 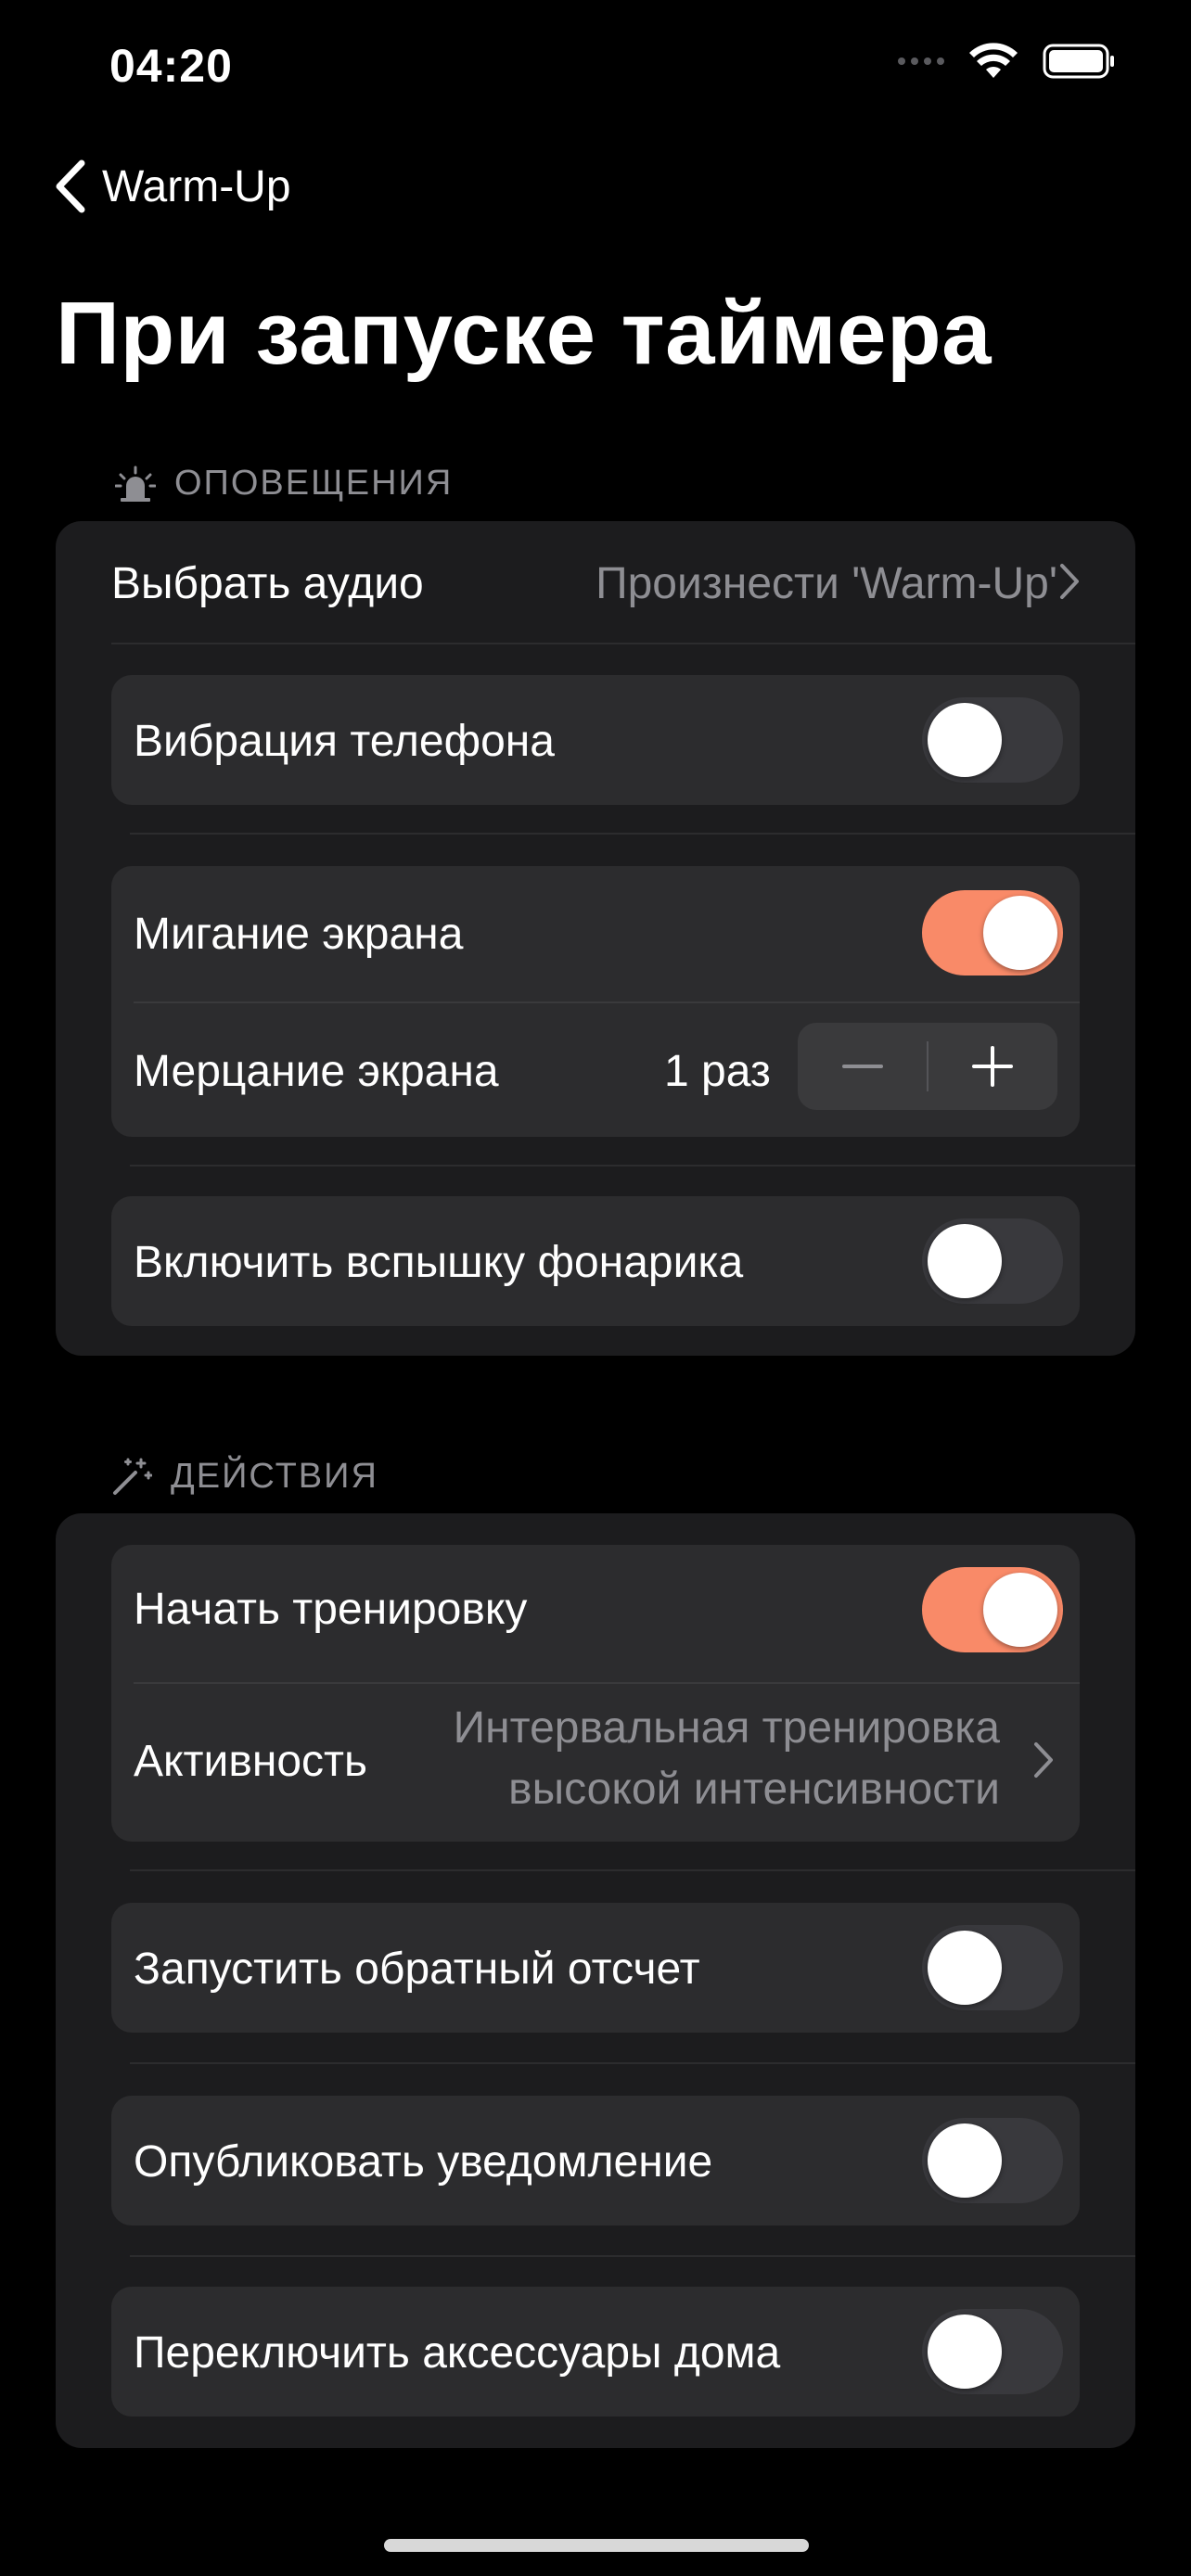 I want to click on select-audio-row: Выбрать аудио Произнести 'Warm-Up', so click(x=595, y=582).